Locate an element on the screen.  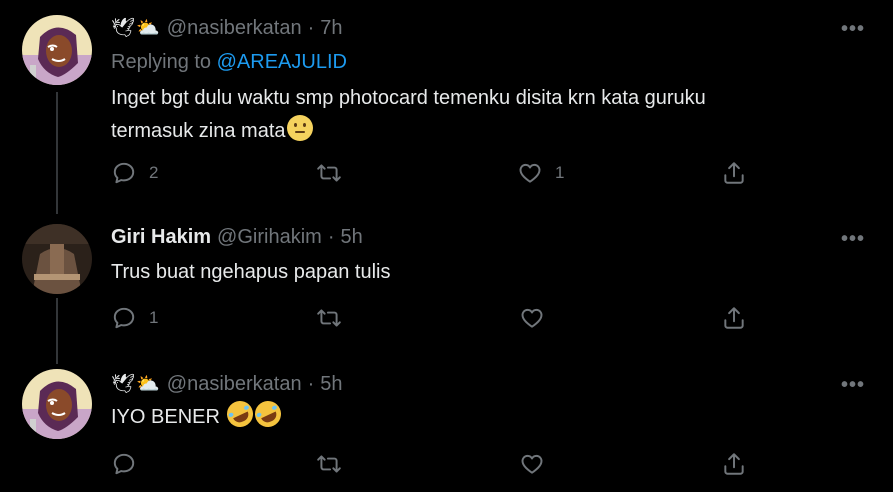
like-count: 1 is located at coordinates (560, 172).